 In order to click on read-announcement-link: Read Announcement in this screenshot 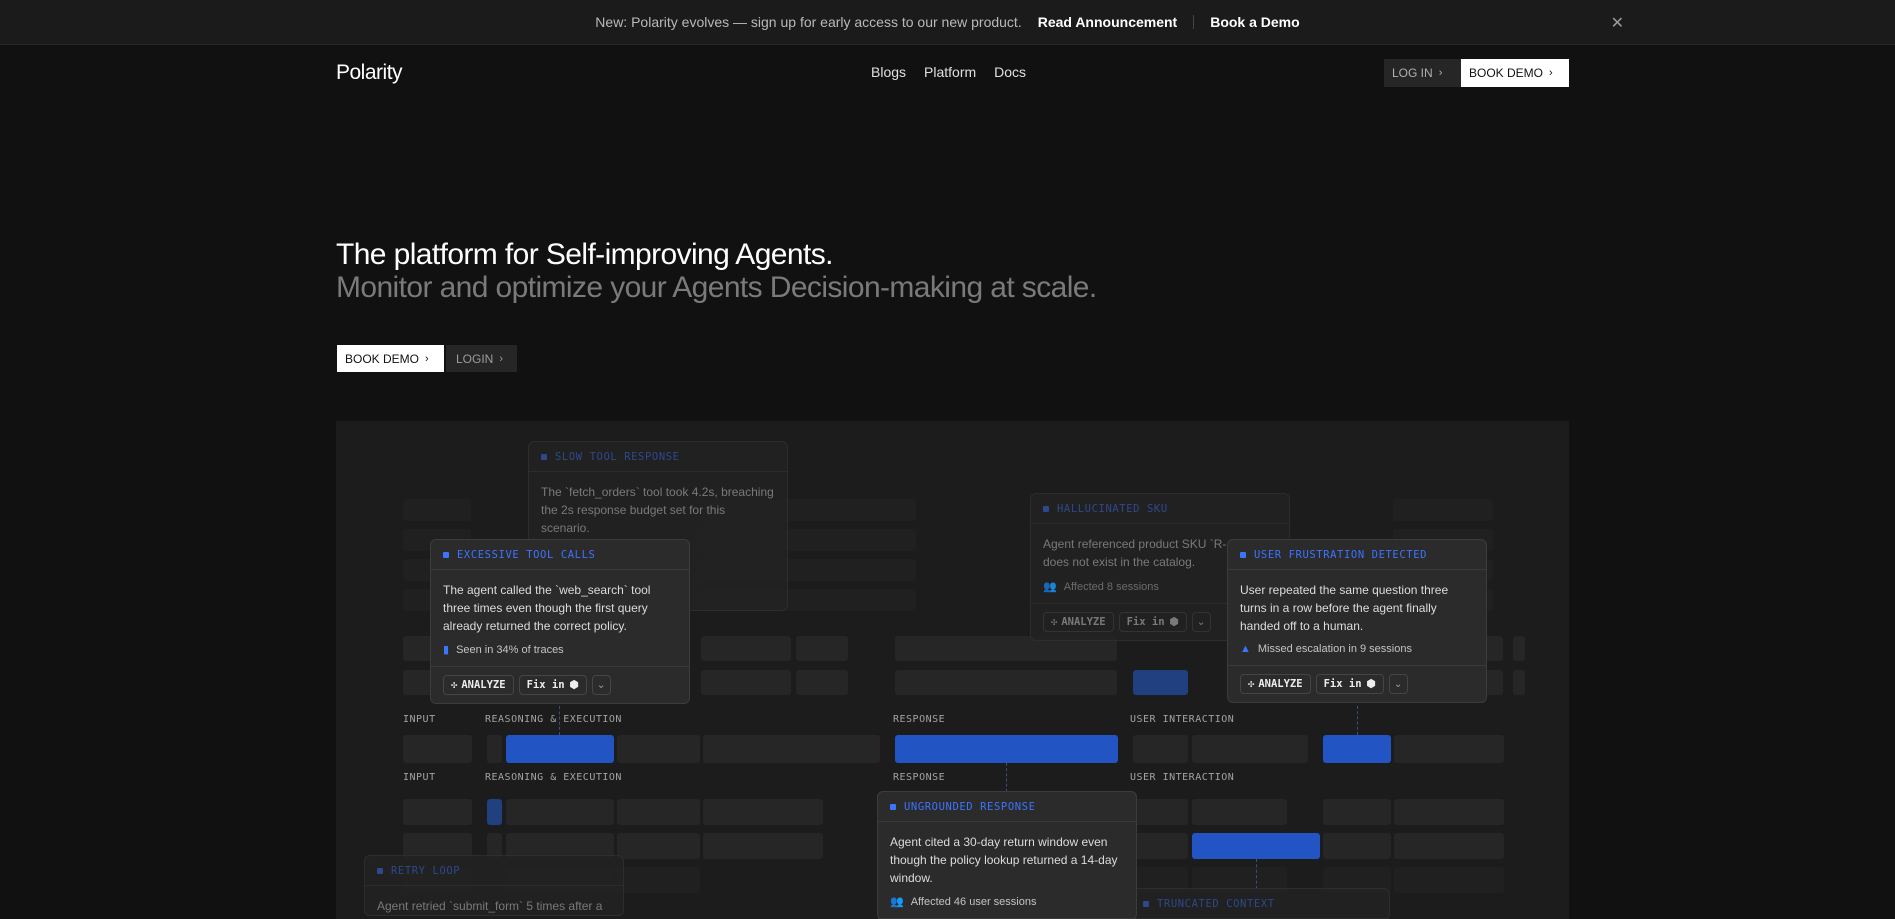, I will do `click(1108, 22)`.